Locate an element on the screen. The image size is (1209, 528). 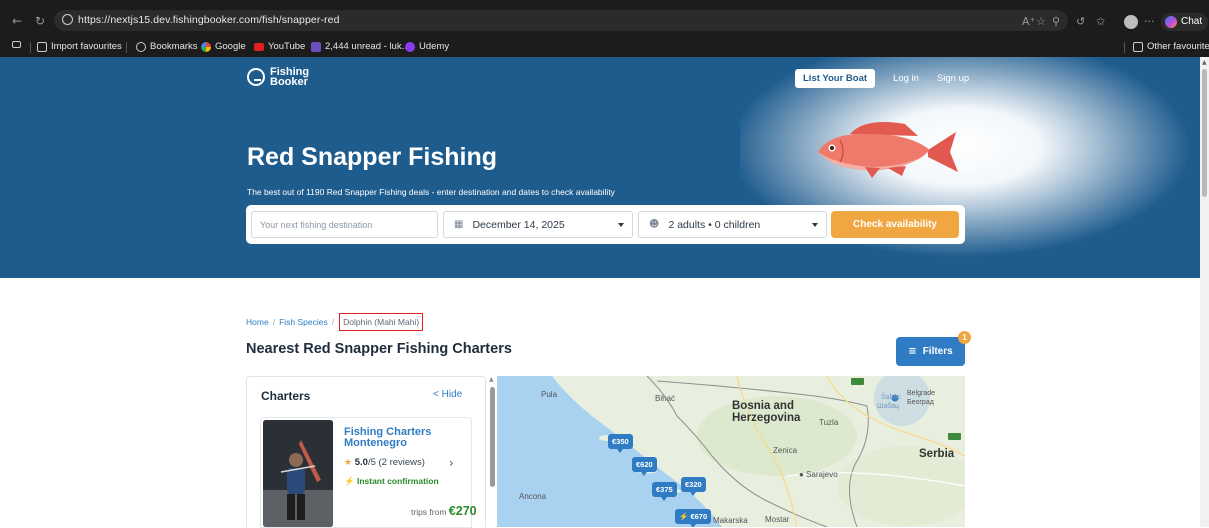
lightning-icon: ⚡ is located at coordinates (349, 481).